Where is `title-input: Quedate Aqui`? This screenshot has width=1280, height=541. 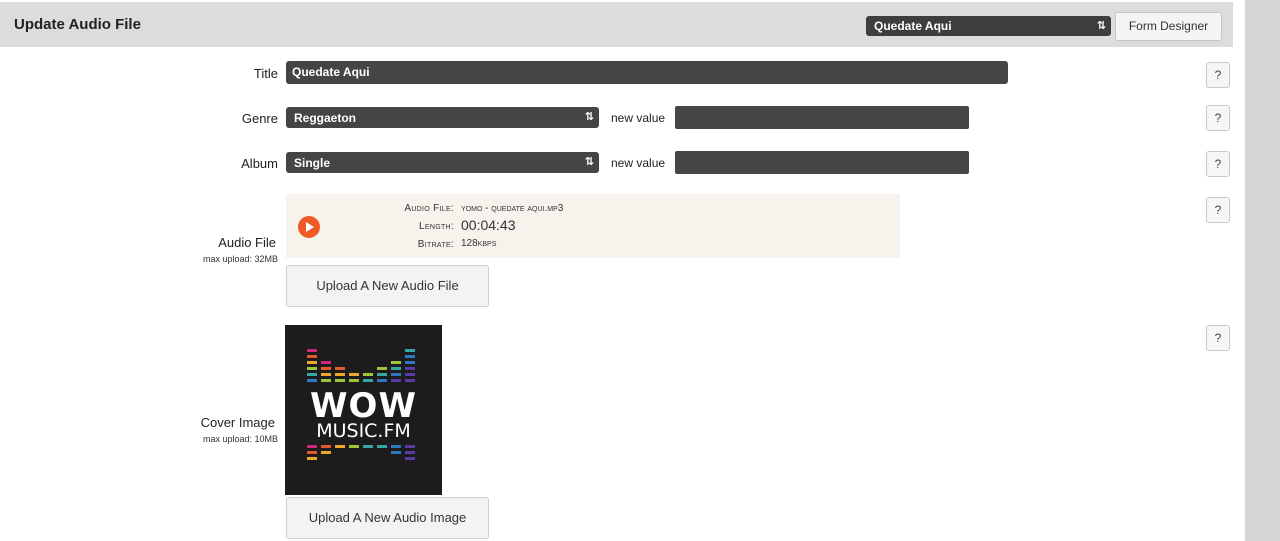 title-input: Quedate Aqui is located at coordinates (647, 72).